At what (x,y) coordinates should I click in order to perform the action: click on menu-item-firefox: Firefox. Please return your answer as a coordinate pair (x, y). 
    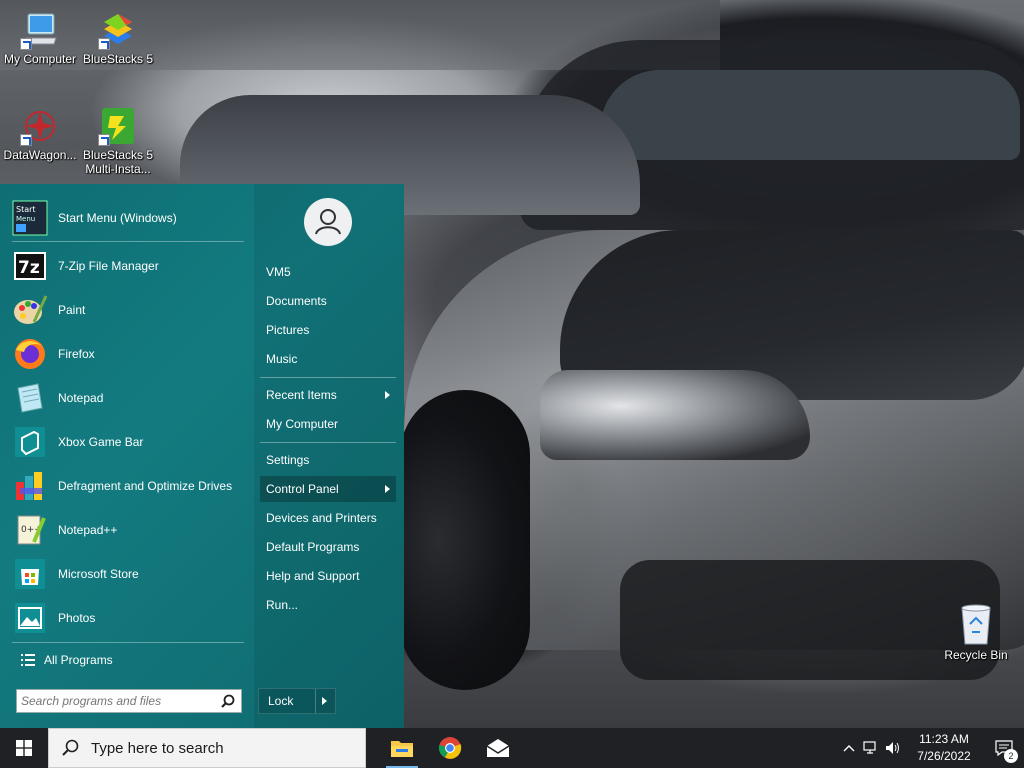
    Looking at the image, I should click on (130, 354).